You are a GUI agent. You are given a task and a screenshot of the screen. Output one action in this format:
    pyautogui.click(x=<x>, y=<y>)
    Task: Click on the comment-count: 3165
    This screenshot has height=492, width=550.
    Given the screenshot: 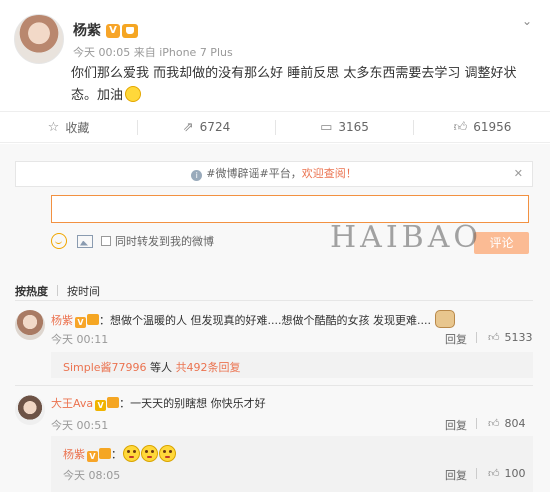 What is the action you would take?
    pyautogui.click(x=353, y=127)
    